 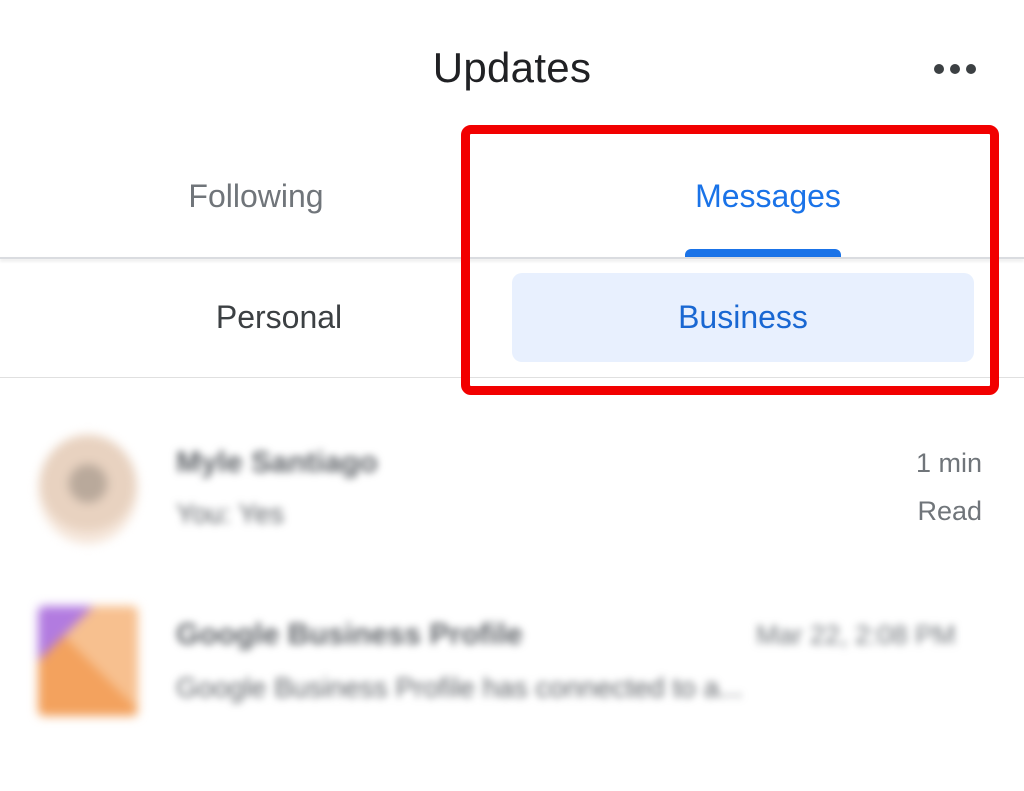 What do you see at coordinates (948, 463) in the screenshot?
I see `conversation-time: 1 min` at bounding box center [948, 463].